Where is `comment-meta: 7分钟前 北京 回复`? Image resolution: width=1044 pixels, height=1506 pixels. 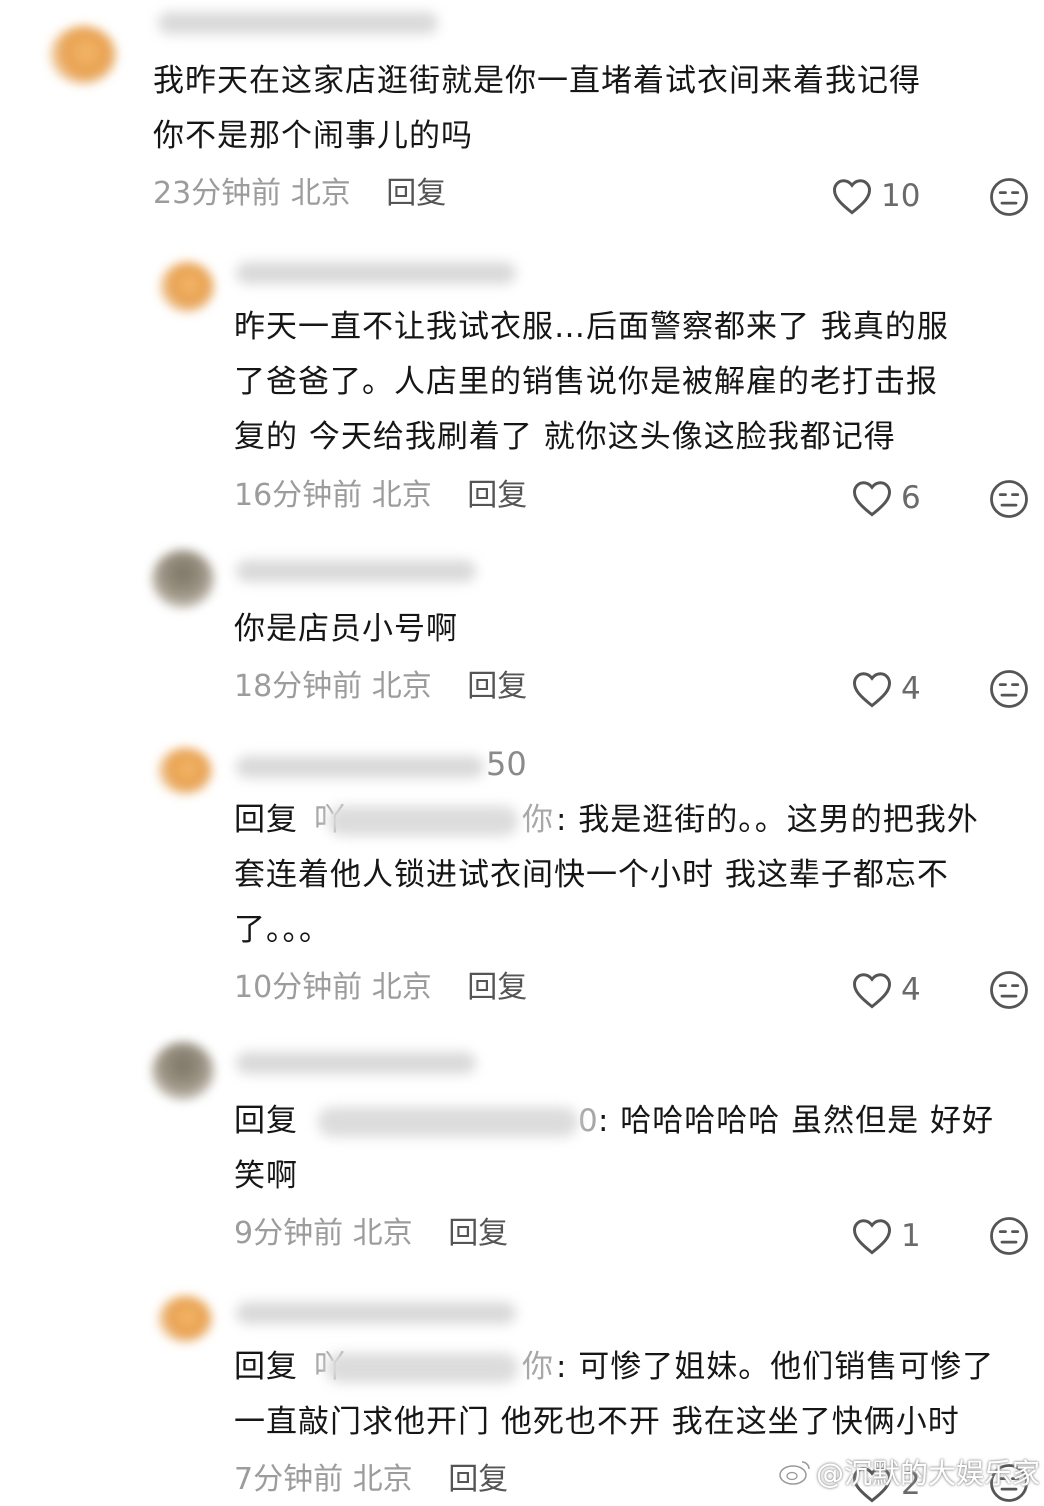
comment-meta: 7分钟前 北京 回复 is located at coordinates (371, 1480).